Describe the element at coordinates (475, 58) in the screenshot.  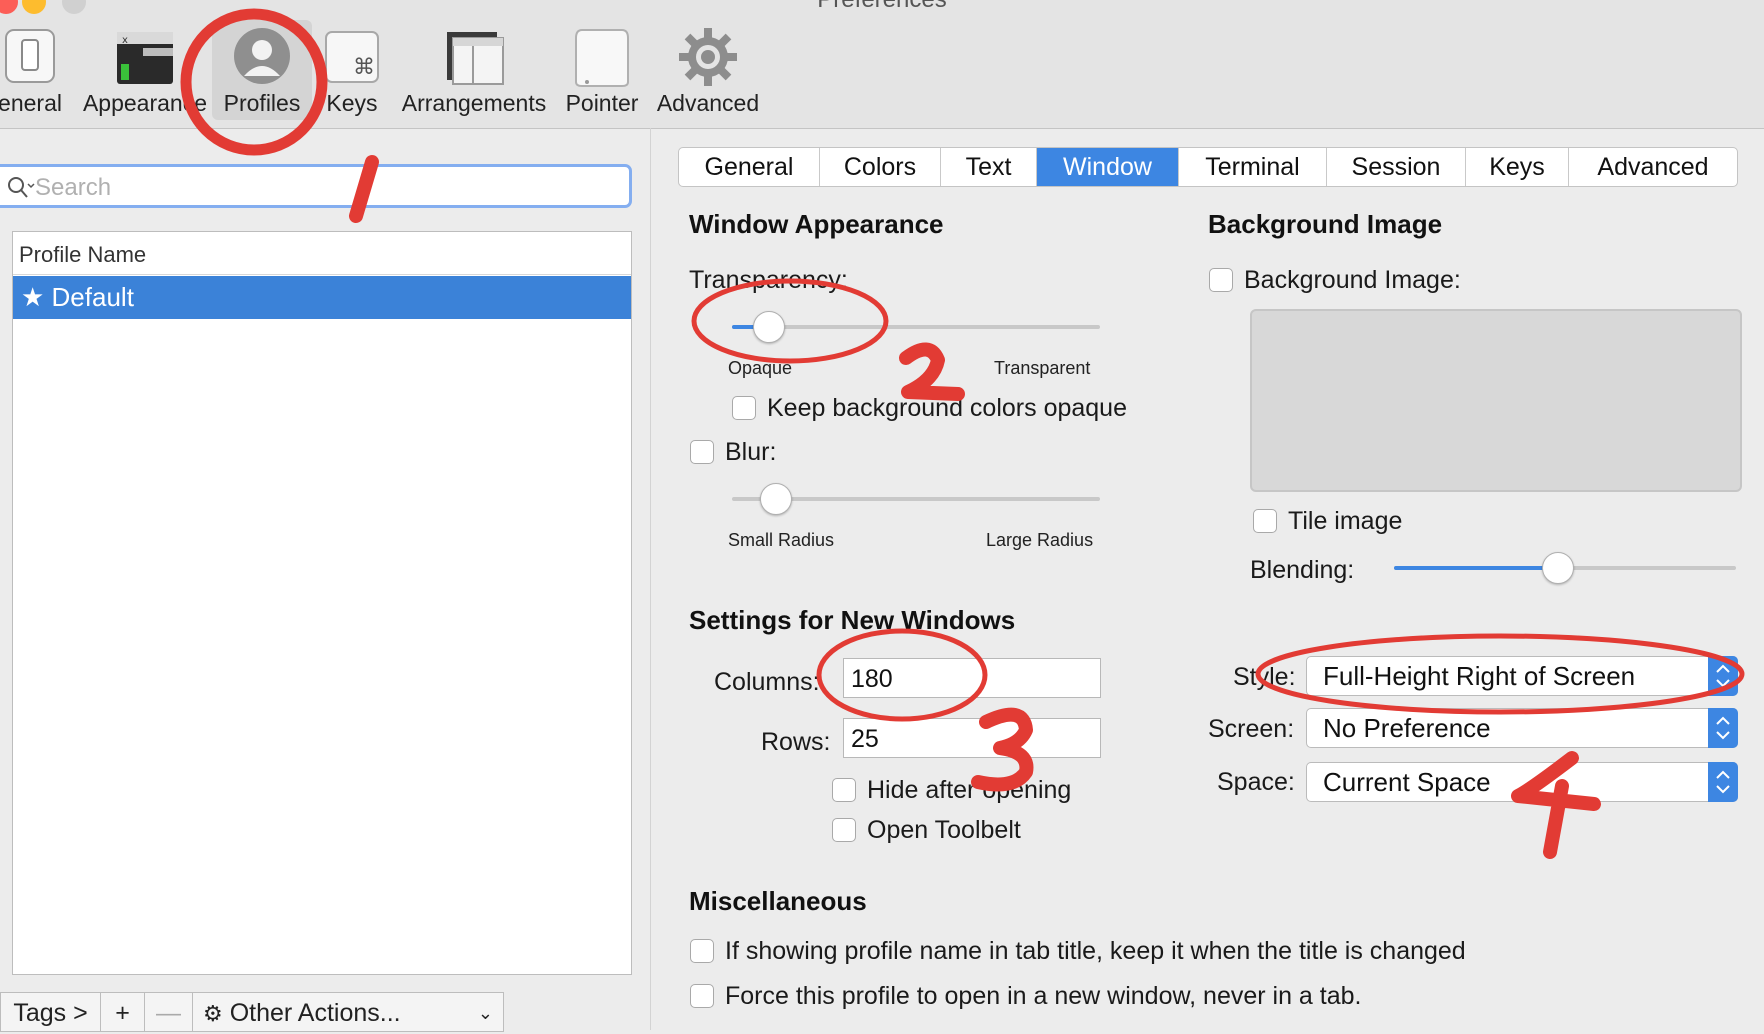
I see `window-arrangement-icon` at that location.